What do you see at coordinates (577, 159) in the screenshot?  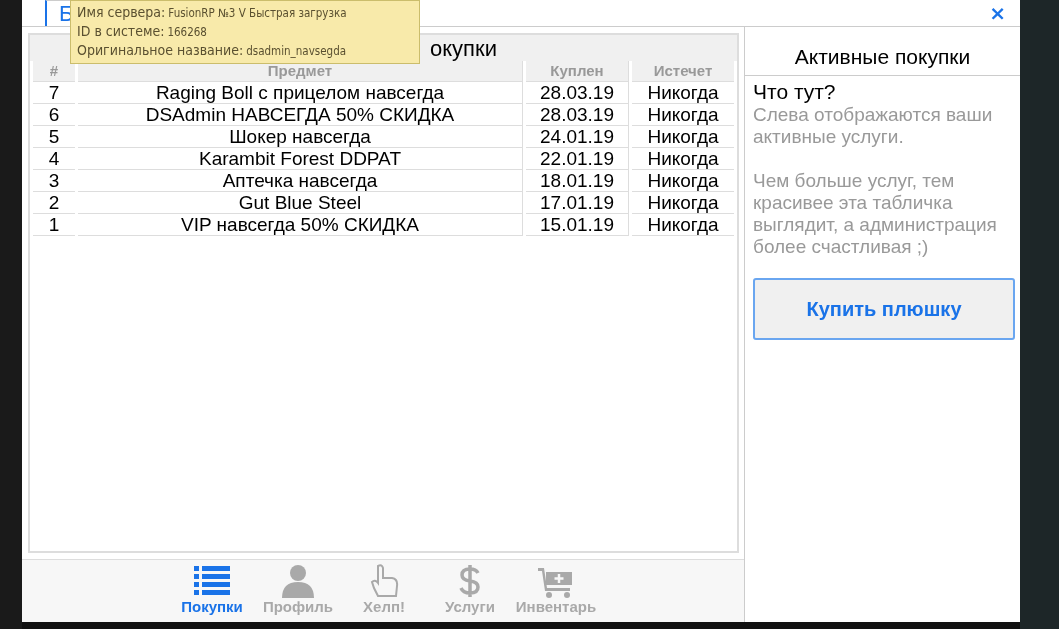 I see `table-cell: 22.01.19` at bounding box center [577, 159].